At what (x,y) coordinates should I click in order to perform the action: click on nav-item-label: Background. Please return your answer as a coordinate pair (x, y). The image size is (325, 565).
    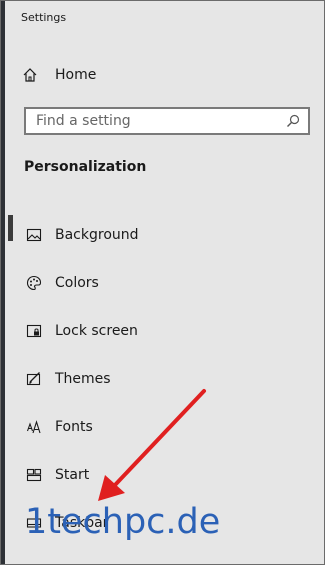
    Looking at the image, I should click on (97, 235).